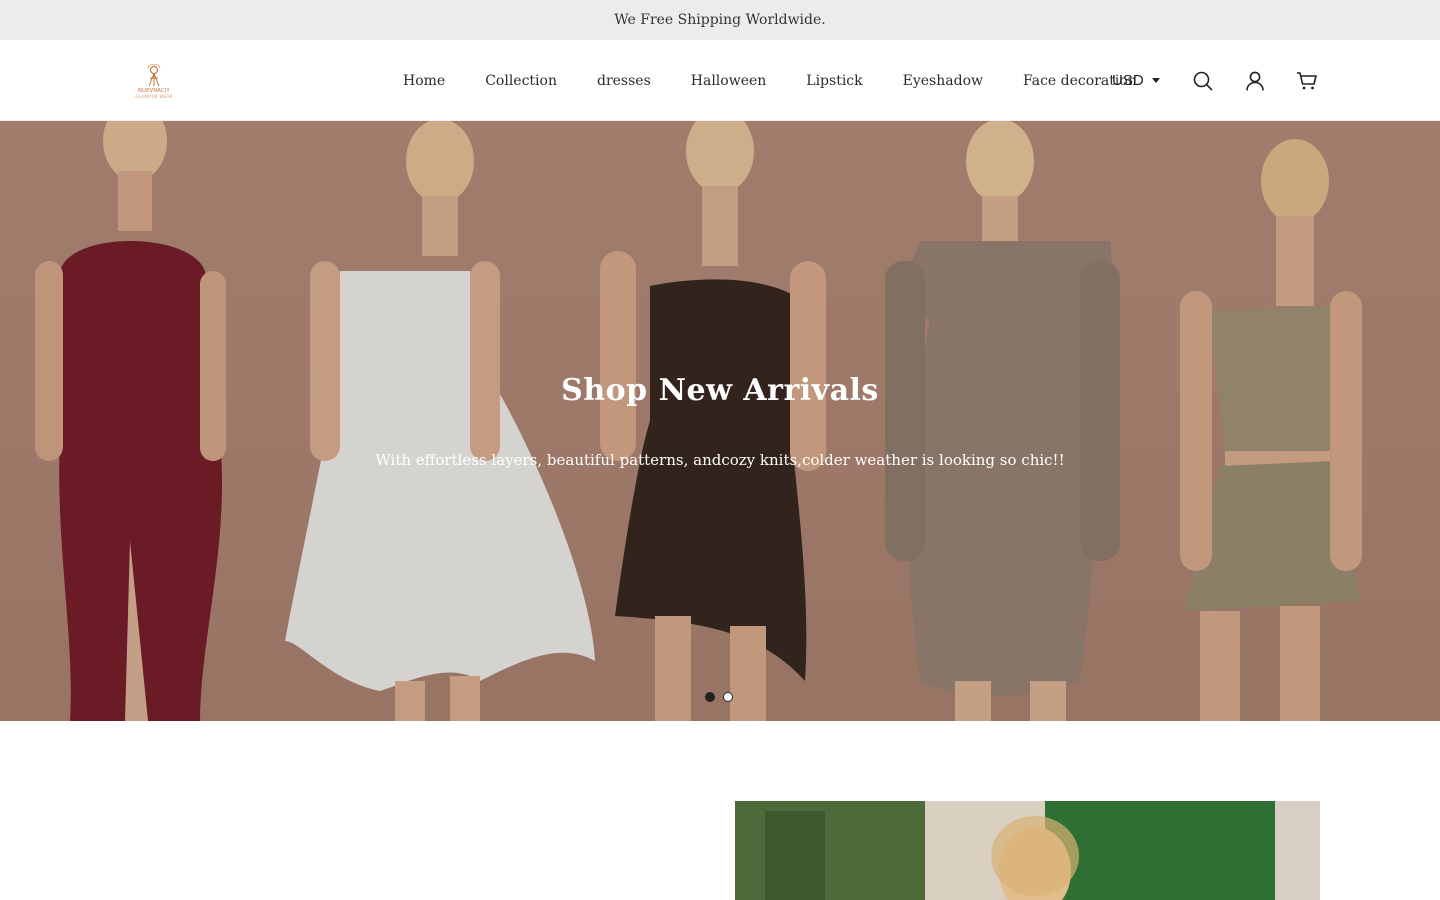  Describe the element at coordinates (154, 96) in the screenshot. I see `logo-subtext: GLAMOUR WEAR` at that location.